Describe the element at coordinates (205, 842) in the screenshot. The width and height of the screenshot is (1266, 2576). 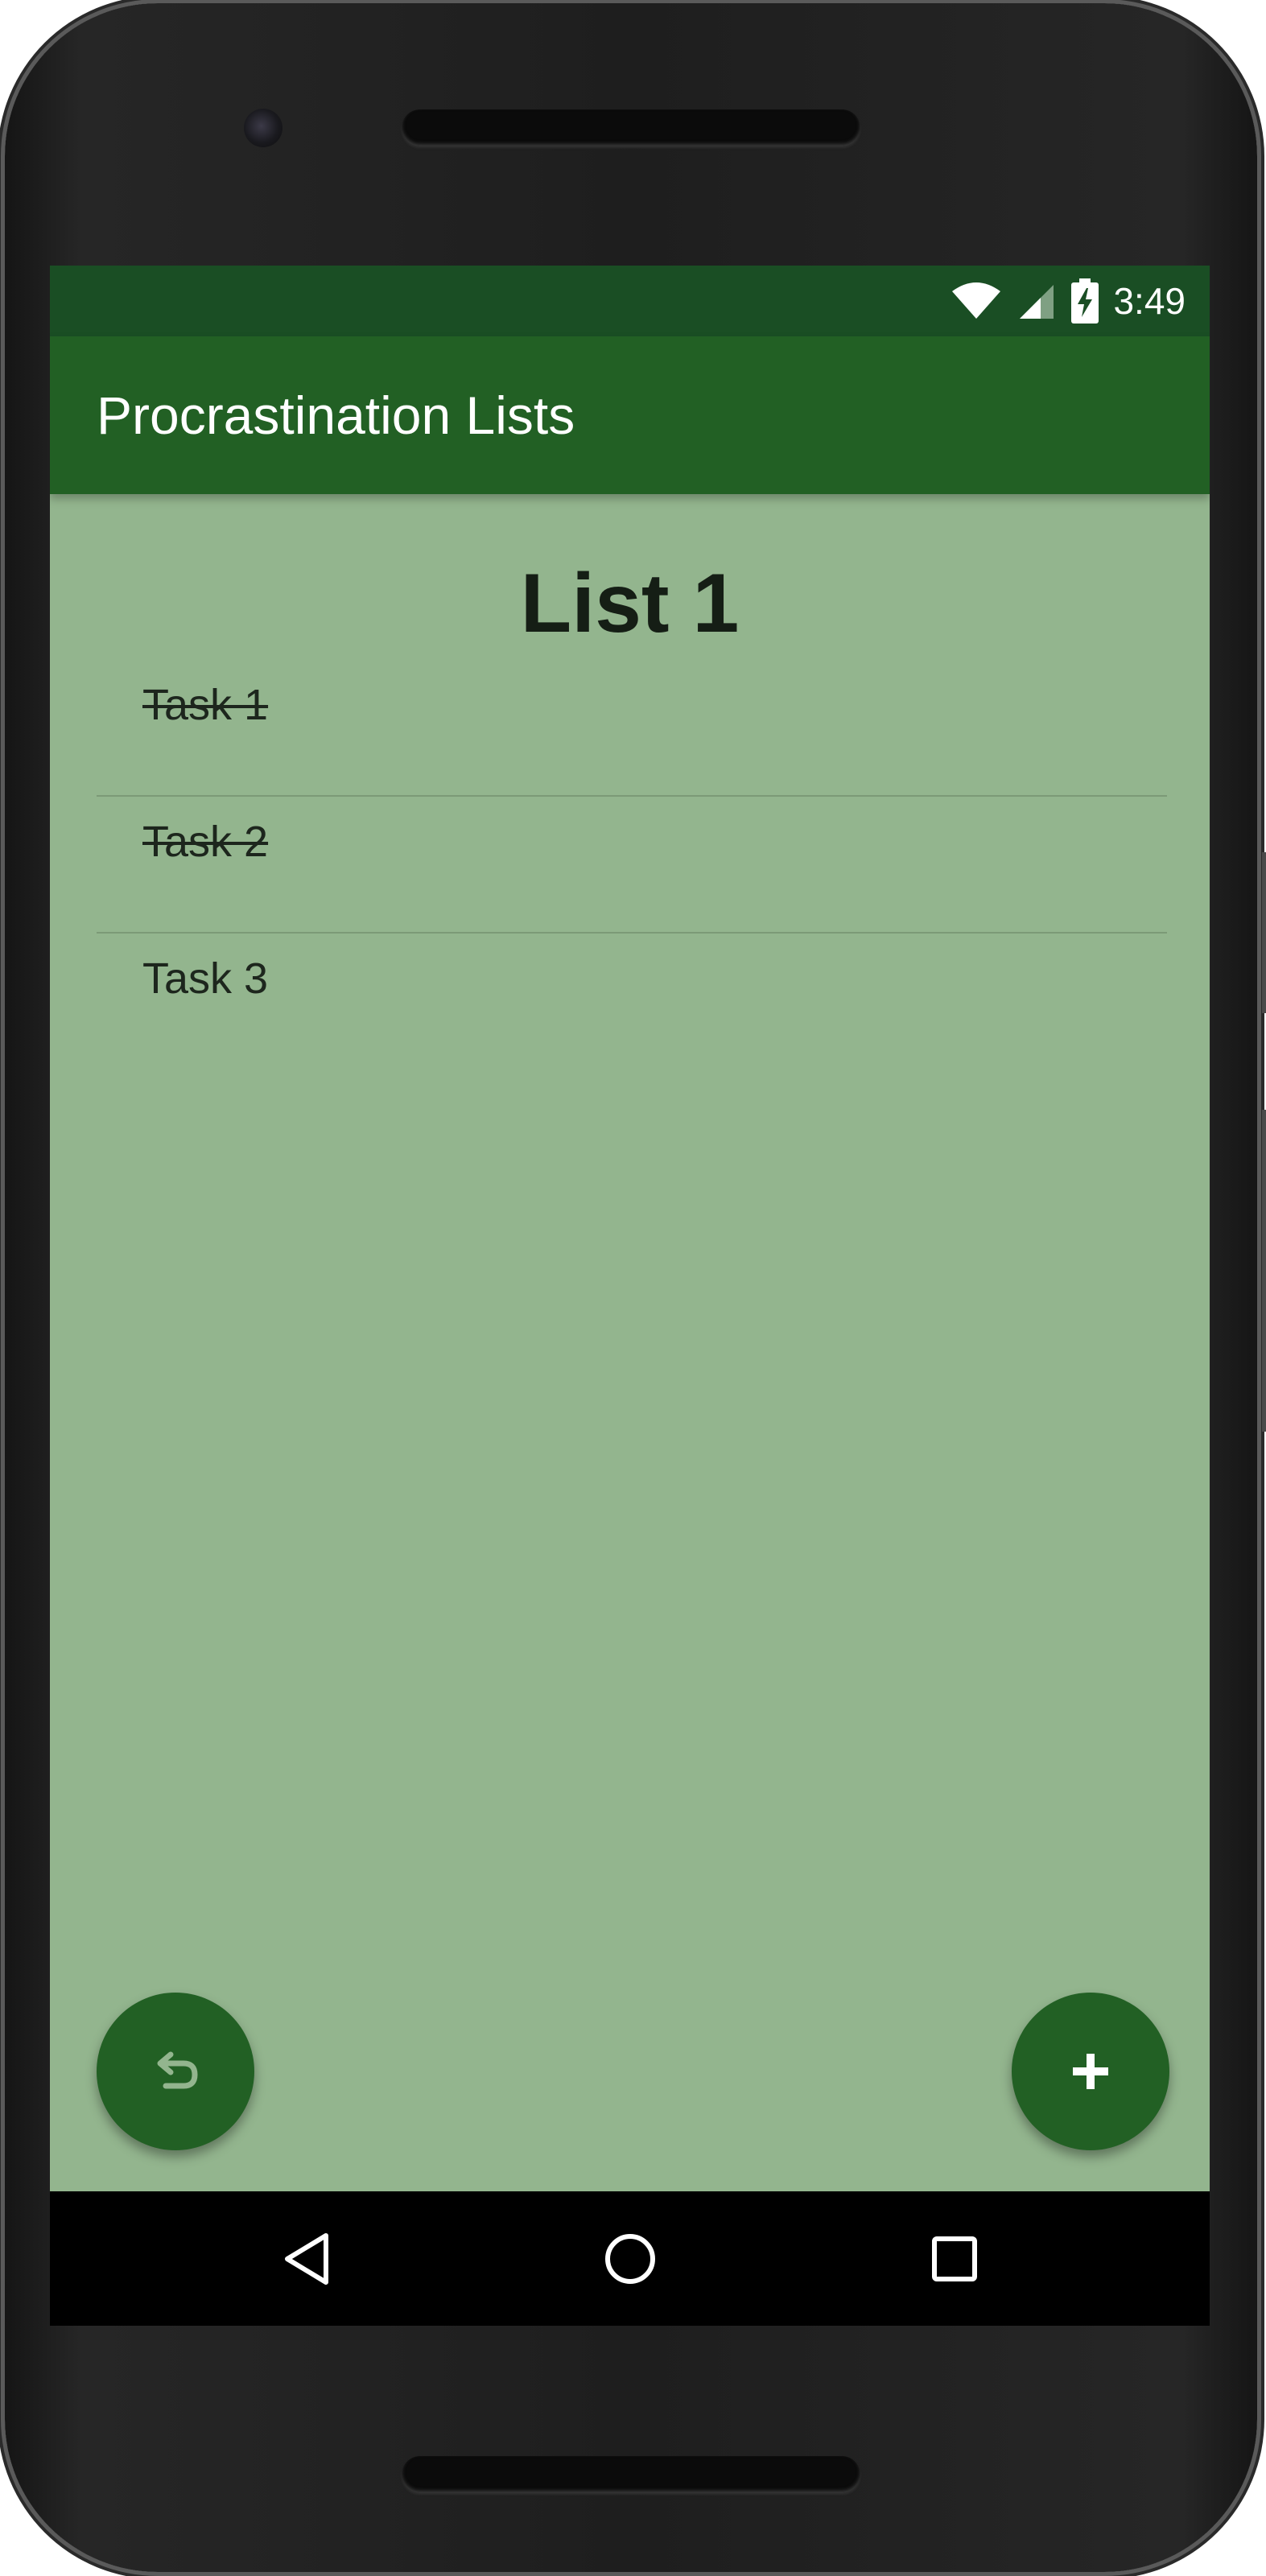
I see `task-label: Task 2` at that location.